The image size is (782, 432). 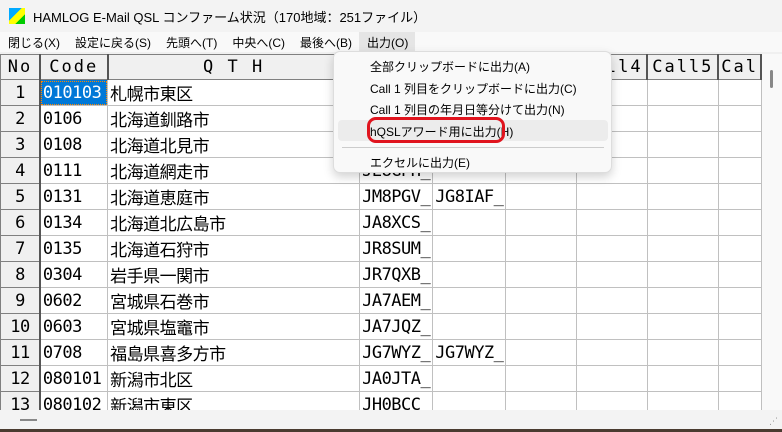 I want to click on grid-cell: JM8PGV_, so click(x=396, y=196).